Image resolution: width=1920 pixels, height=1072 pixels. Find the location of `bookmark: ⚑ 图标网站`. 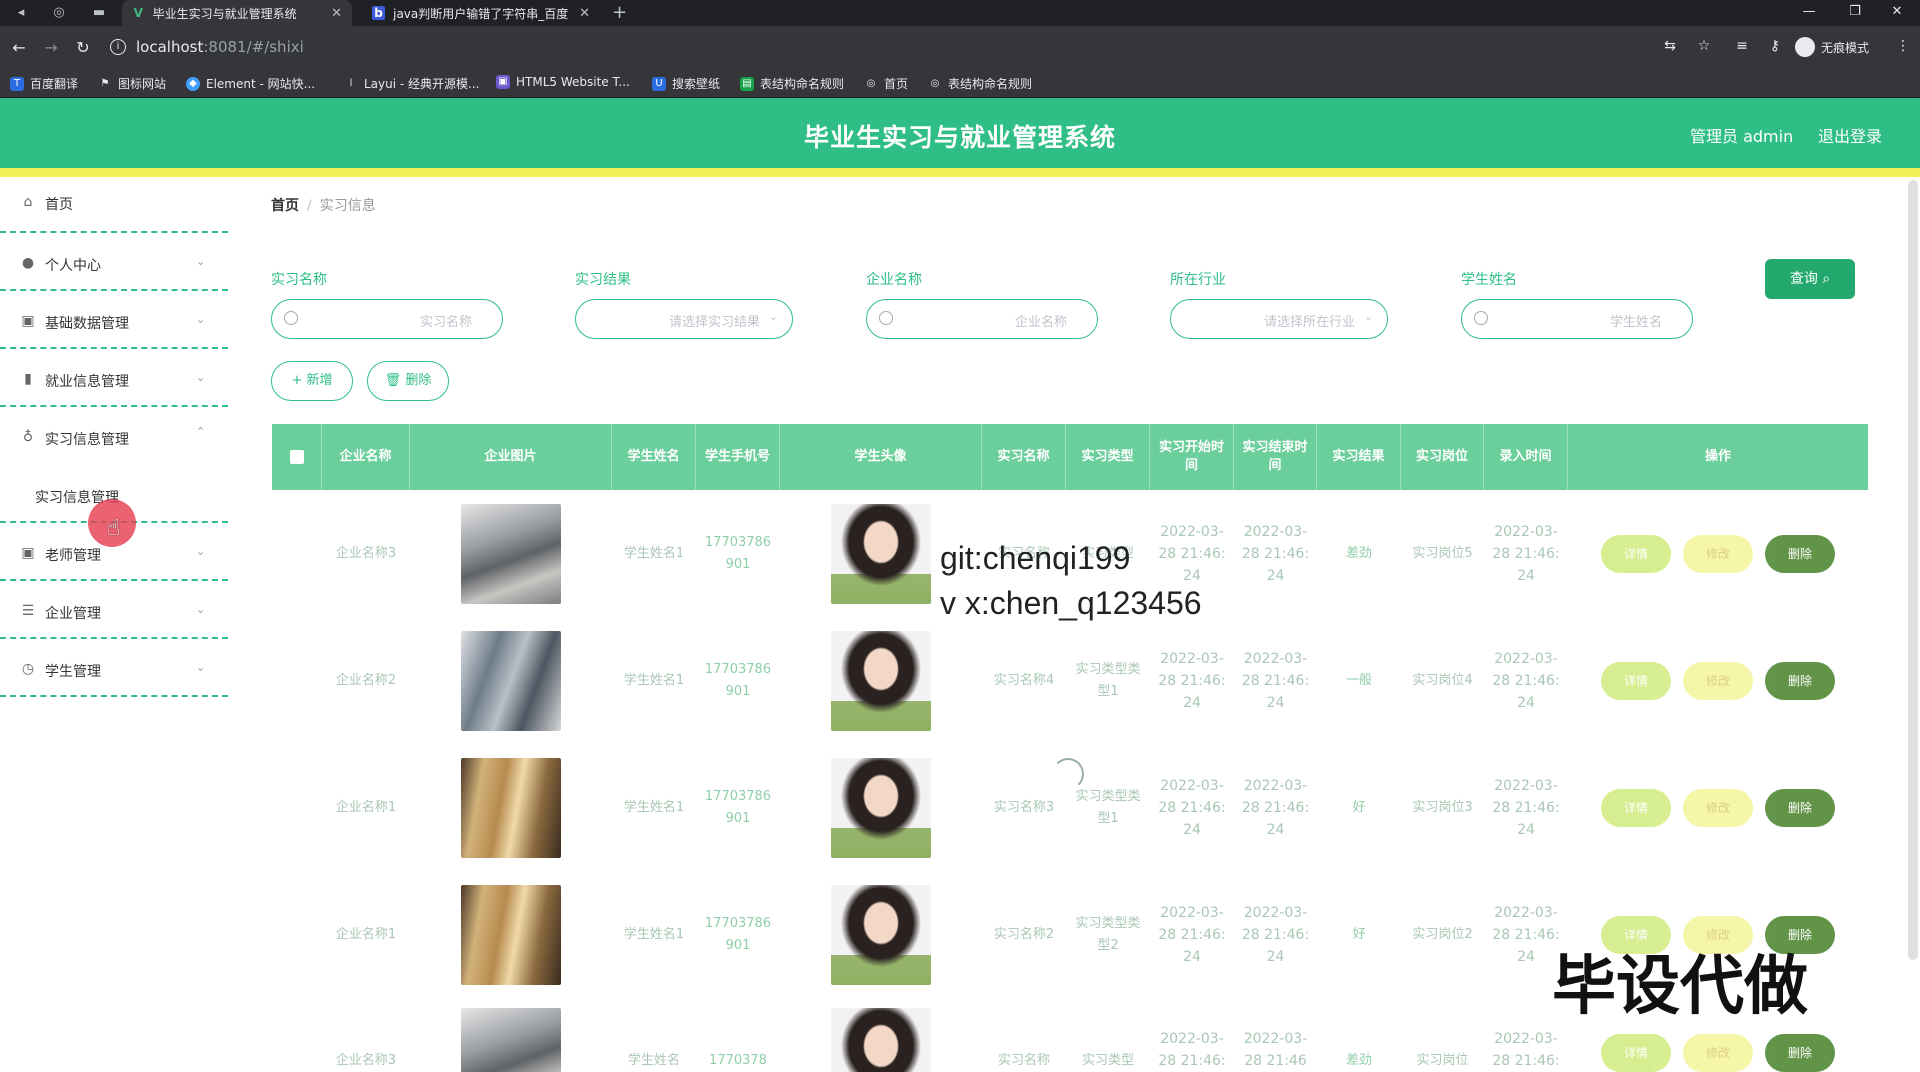

bookmark: ⚑ 图标网站 is located at coordinates (132, 83).